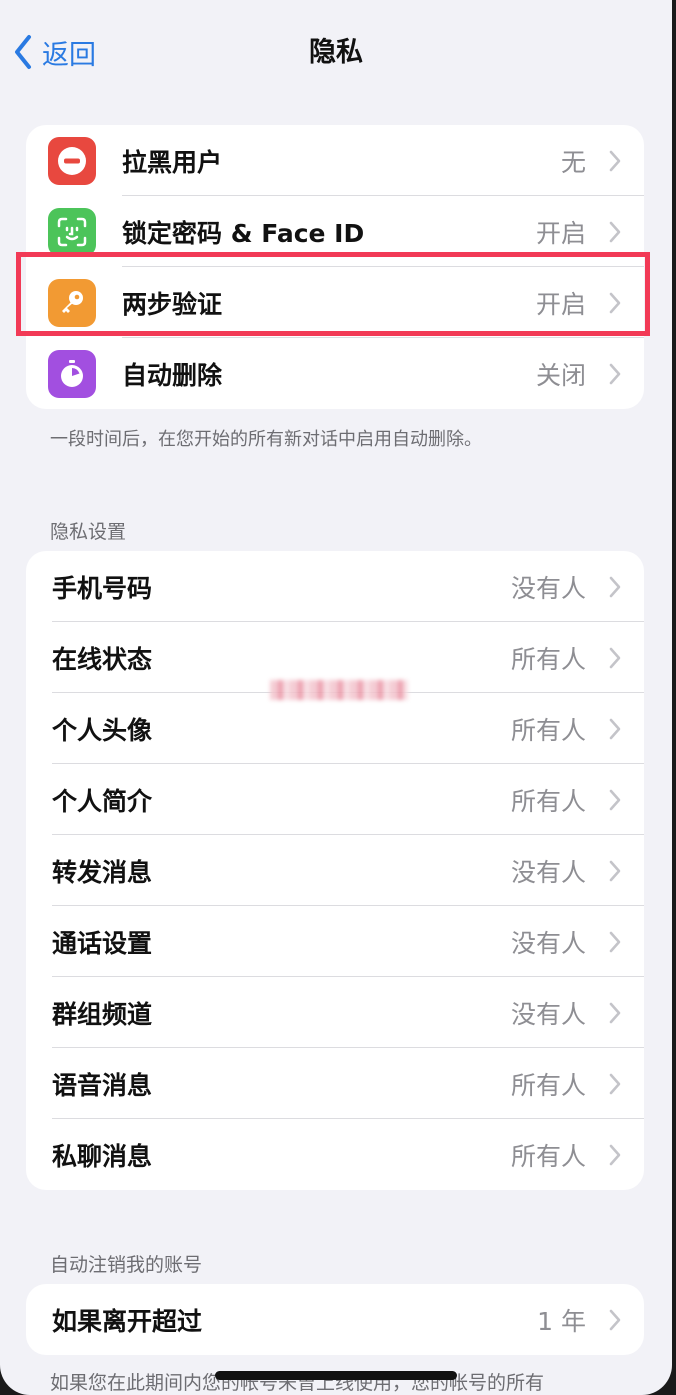 The width and height of the screenshot is (676, 1395). I want to click on row-if-away-for: 如果离开超过 1 年, so click(335, 1319).